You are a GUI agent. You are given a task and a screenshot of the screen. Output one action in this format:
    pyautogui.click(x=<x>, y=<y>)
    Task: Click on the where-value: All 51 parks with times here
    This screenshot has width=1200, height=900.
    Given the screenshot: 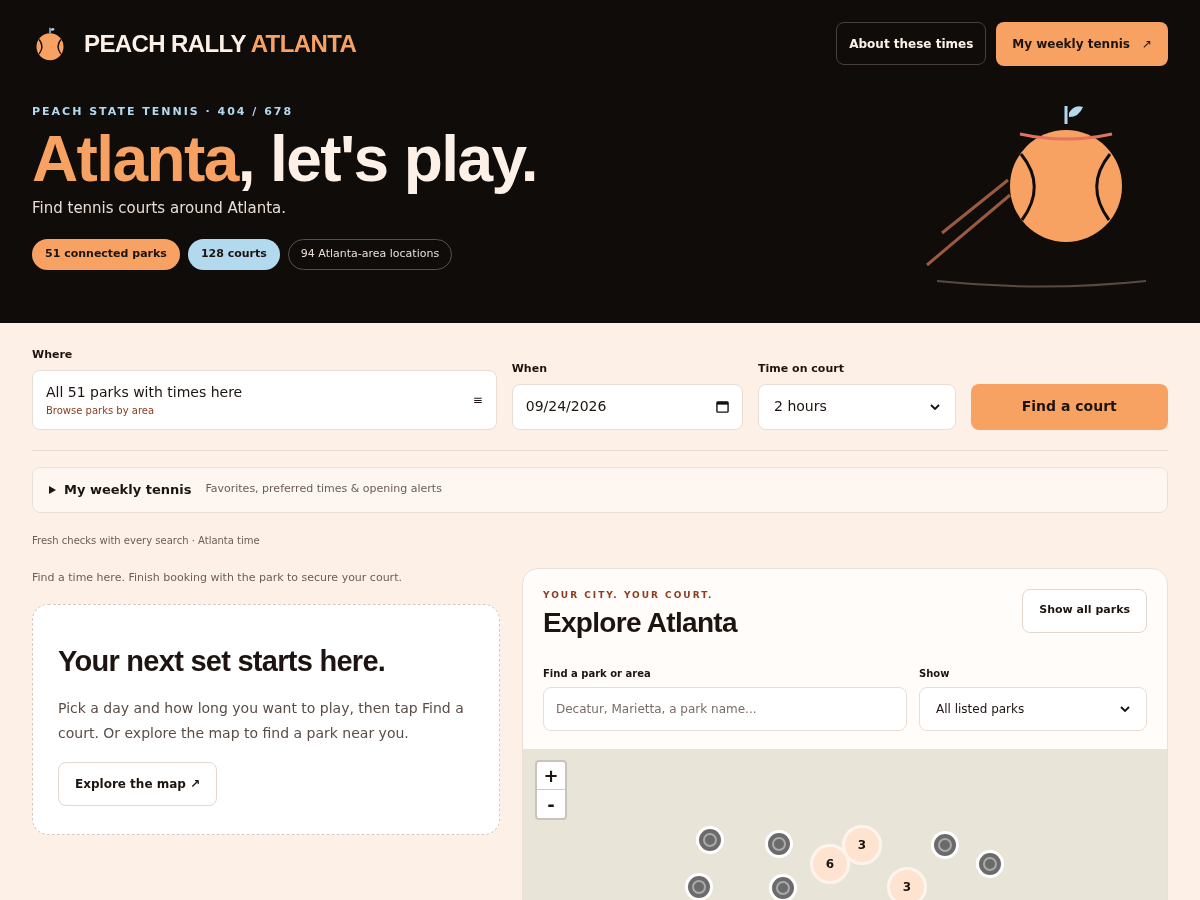 What is the action you would take?
    pyautogui.click(x=144, y=392)
    